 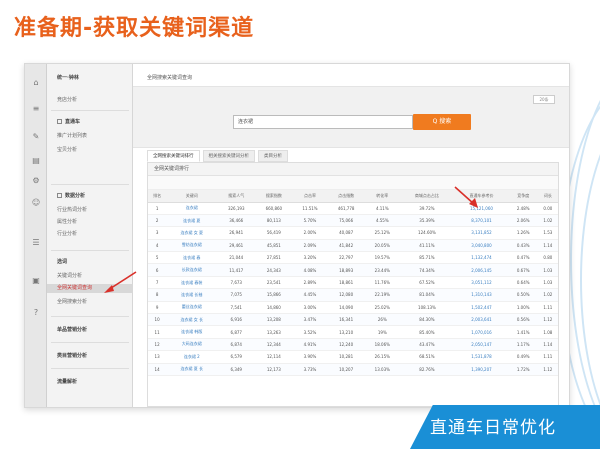 I want to click on table-cell: 3,040,800, so click(x=481, y=246).